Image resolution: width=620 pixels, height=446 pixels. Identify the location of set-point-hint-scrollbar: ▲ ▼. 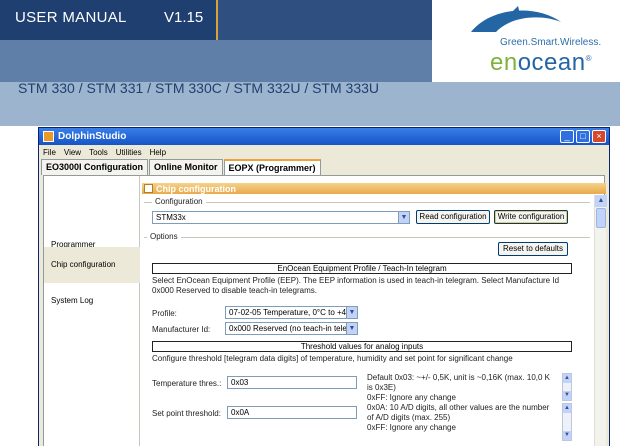
(567, 422).